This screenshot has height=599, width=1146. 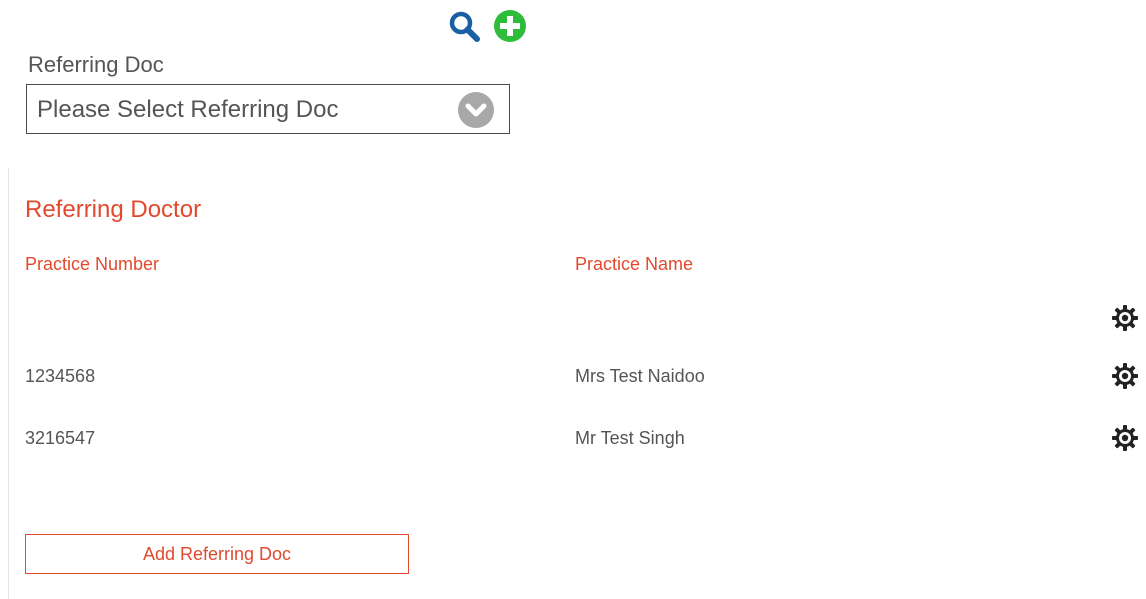 What do you see at coordinates (60, 376) in the screenshot?
I see `practice-number-cell: 1234568` at bounding box center [60, 376].